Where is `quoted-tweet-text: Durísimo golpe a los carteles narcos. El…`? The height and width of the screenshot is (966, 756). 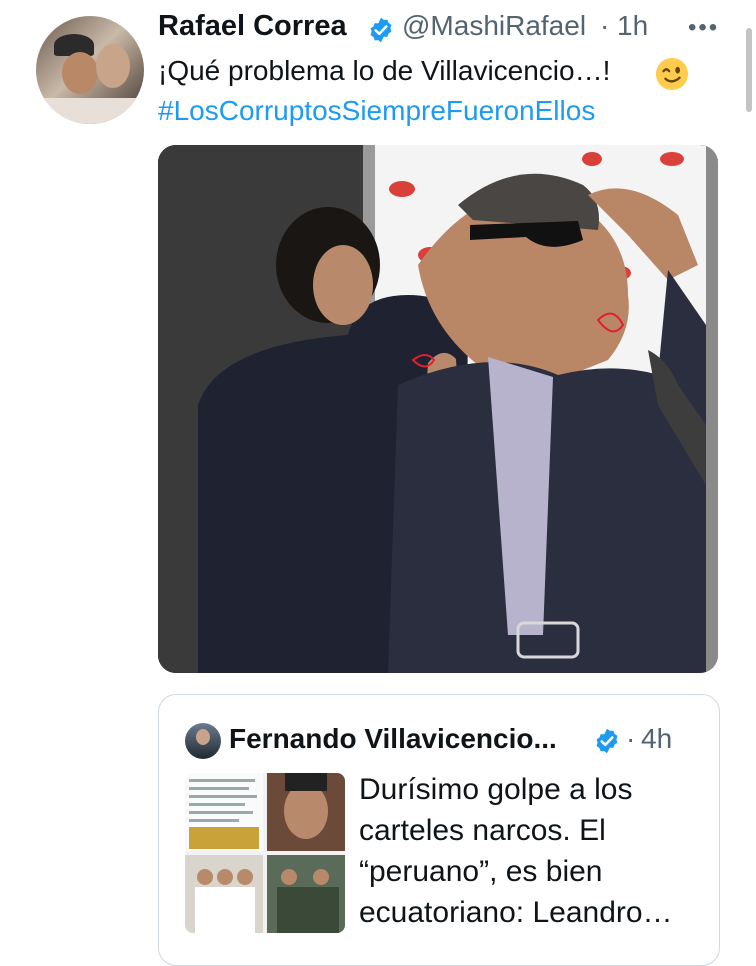 quoted-tweet-text: Durísimo golpe a los carteles narcos. El… is located at coordinates (516, 851).